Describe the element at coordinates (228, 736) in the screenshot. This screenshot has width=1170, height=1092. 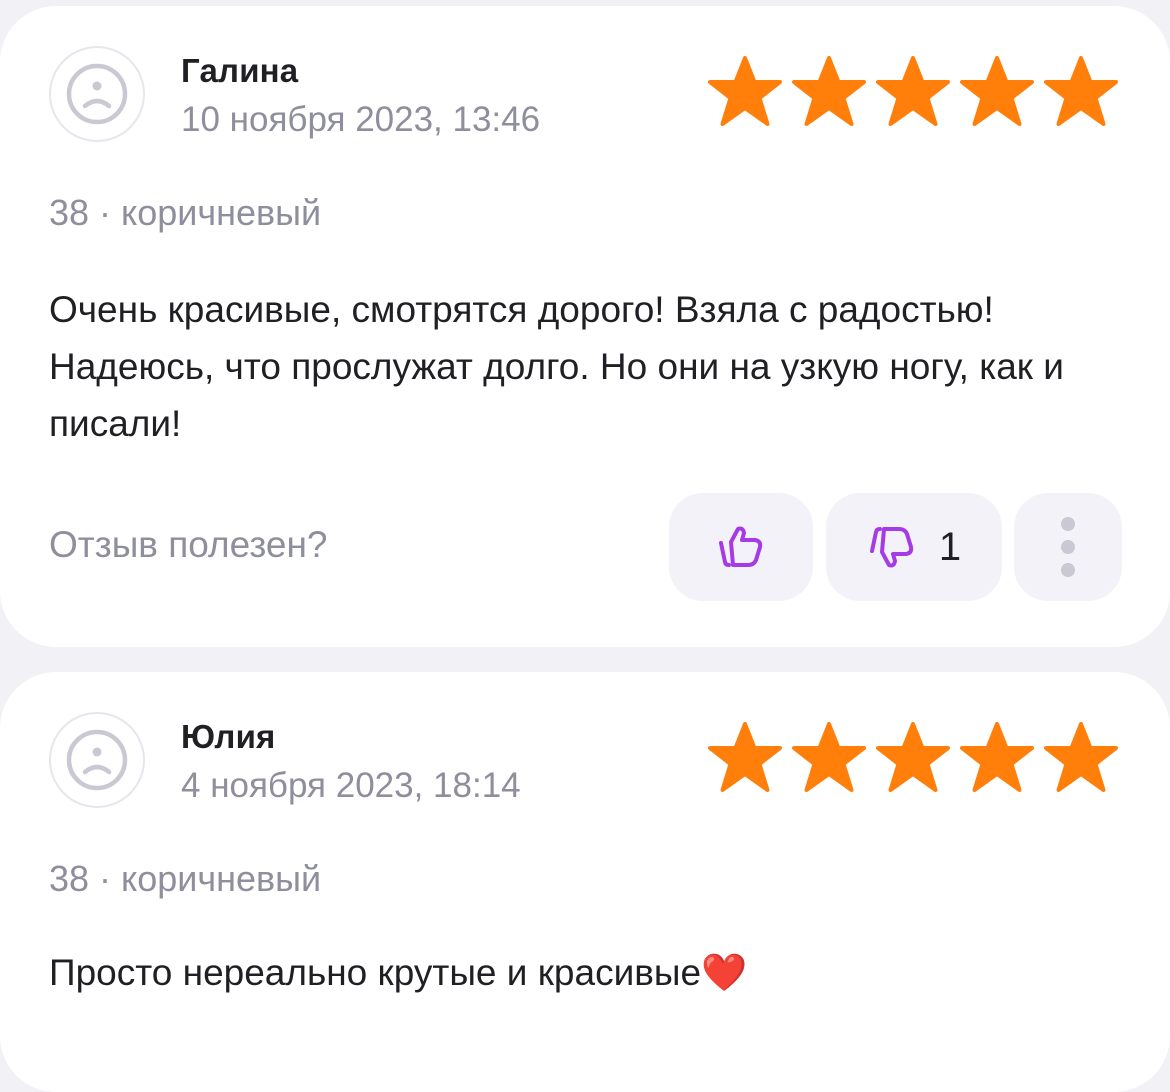
I see `review-author: Юлия` at that location.